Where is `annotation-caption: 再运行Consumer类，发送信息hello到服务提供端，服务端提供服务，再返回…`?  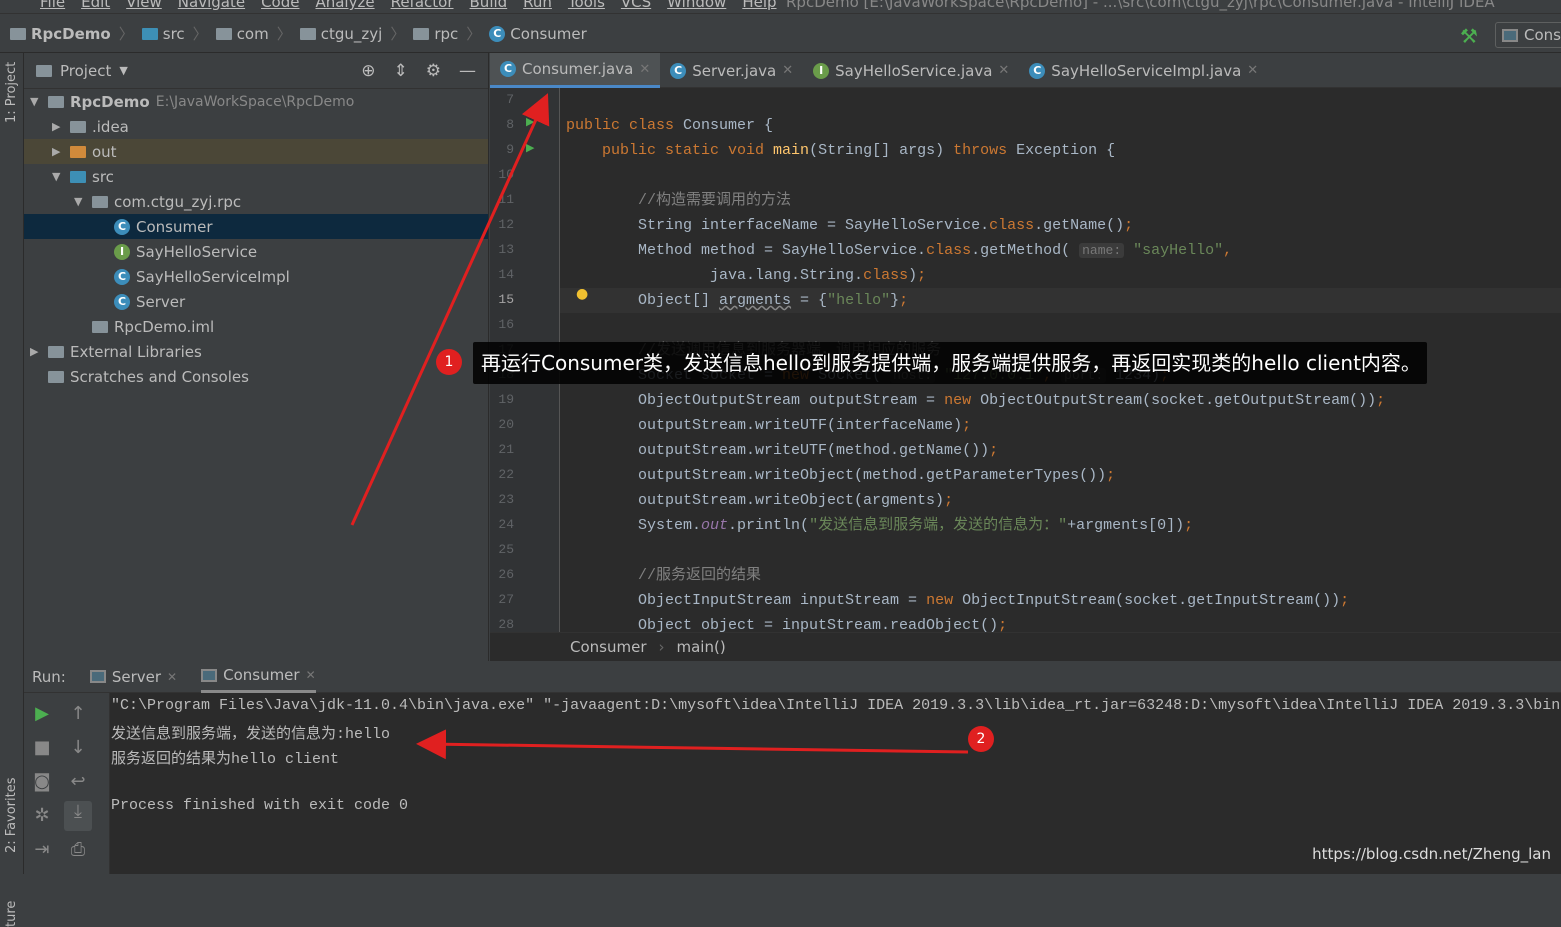 annotation-caption: 再运行Consumer类，发送信息hello到服务提供端，服务端提供服务，再返回… is located at coordinates (950, 363).